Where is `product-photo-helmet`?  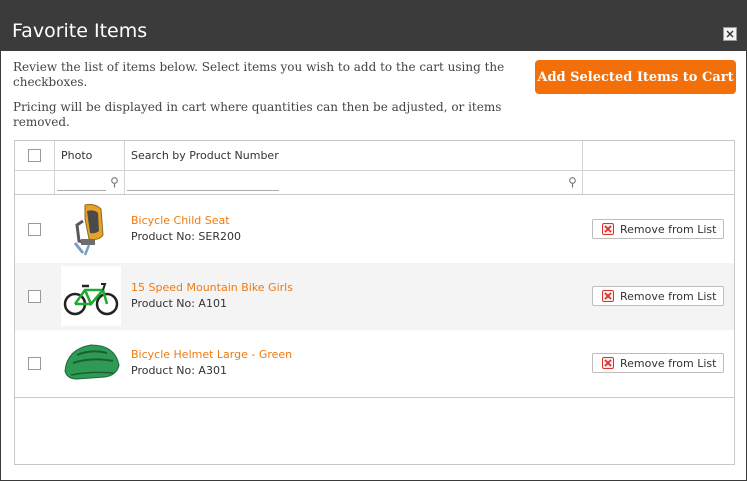
product-photo-helmet is located at coordinates (91, 363).